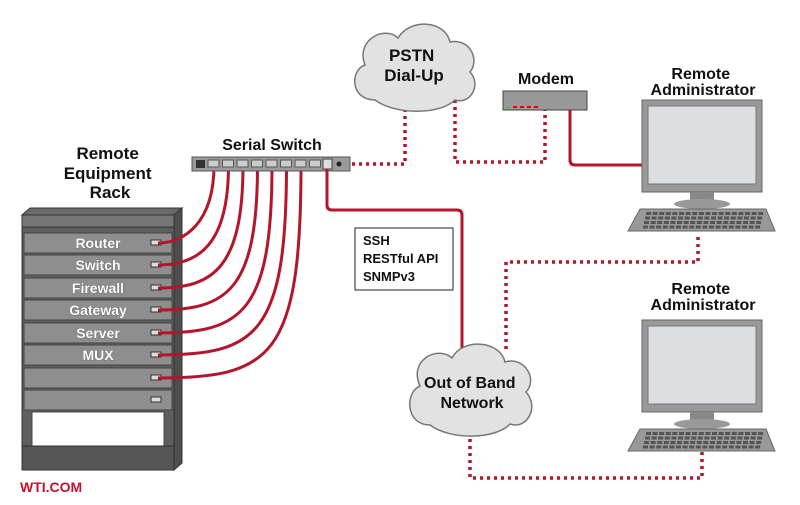 The image size is (800, 505). I want to click on serial-port, so click(156, 399).